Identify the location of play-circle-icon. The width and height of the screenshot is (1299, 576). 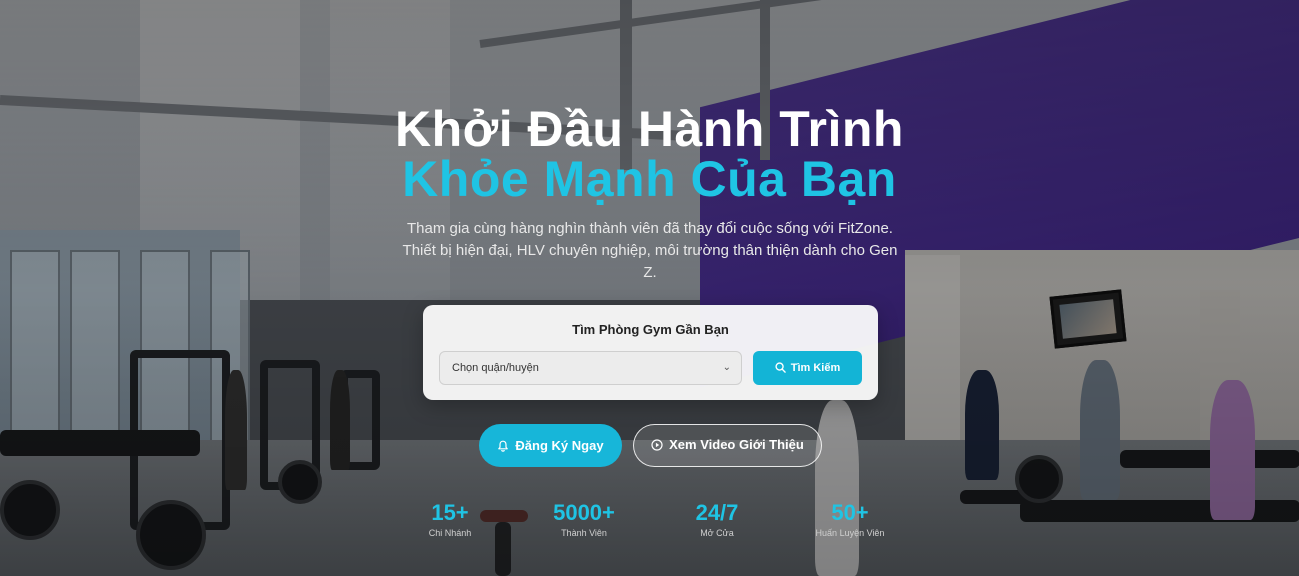
(657, 445).